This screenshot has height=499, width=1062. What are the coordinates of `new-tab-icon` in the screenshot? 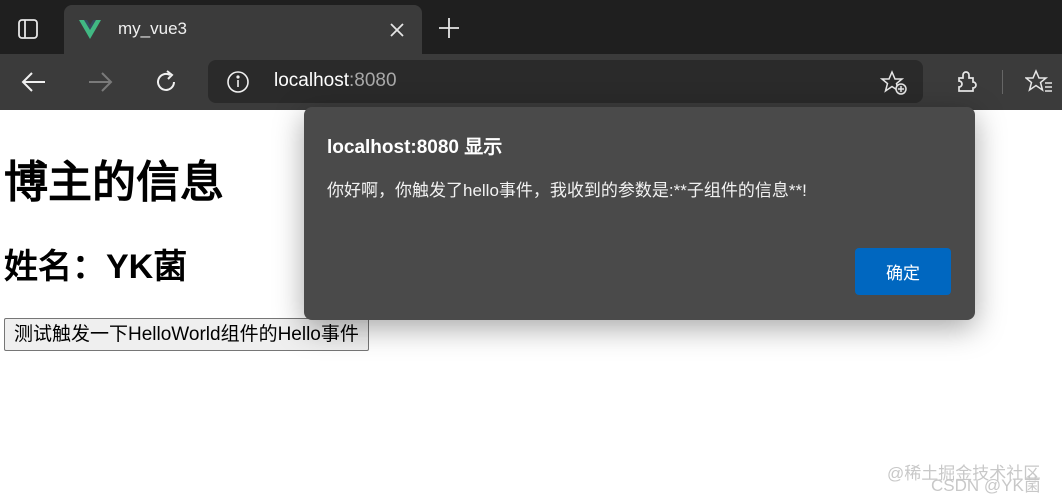 It's located at (449, 28).